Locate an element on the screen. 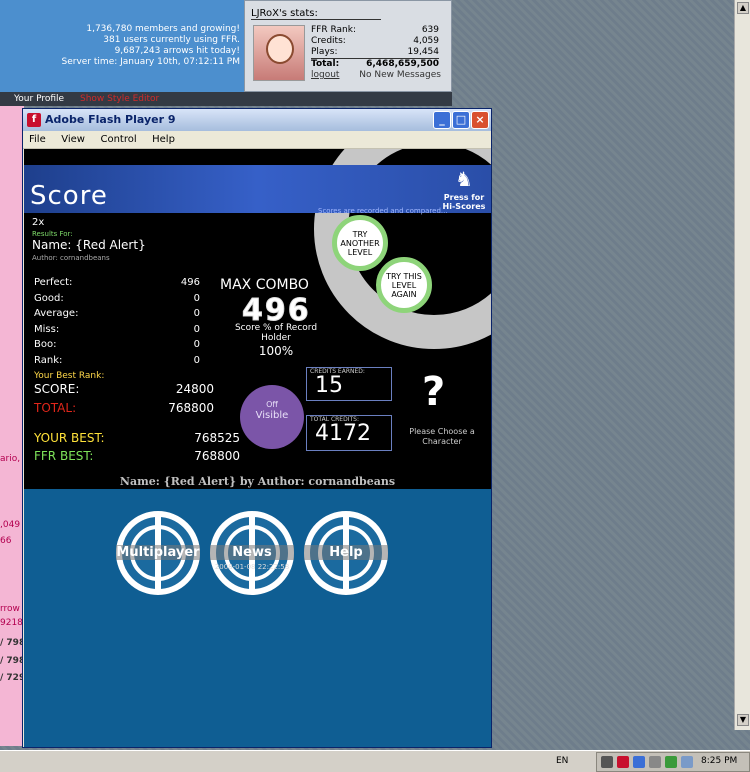 Image resolution: width=750 pixels, height=772 pixels. hiscores-button: ♞ Press for Hi-Scores is located at coordinates (464, 189).